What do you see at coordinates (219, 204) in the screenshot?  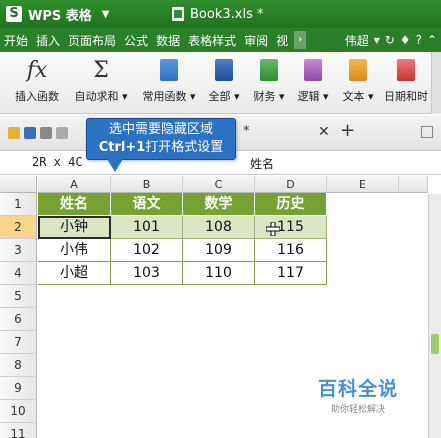 I see `cell-c1: 数学` at bounding box center [219, 204].